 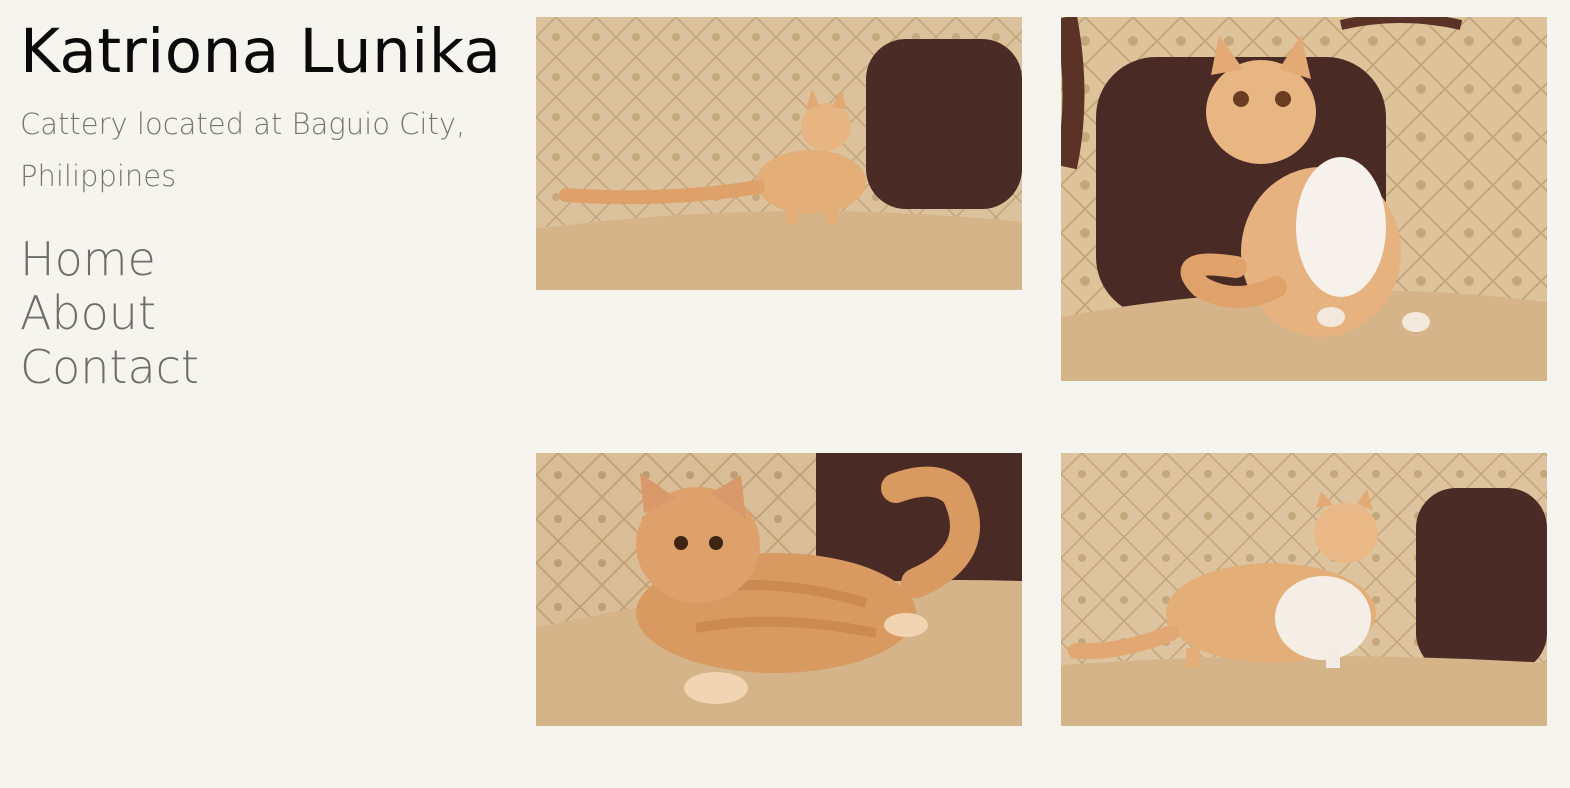 What do you see at coordinates (270, 367) in the screenshot?
I see `nav-link-contact: Contact` at bounding box center [270, 367].